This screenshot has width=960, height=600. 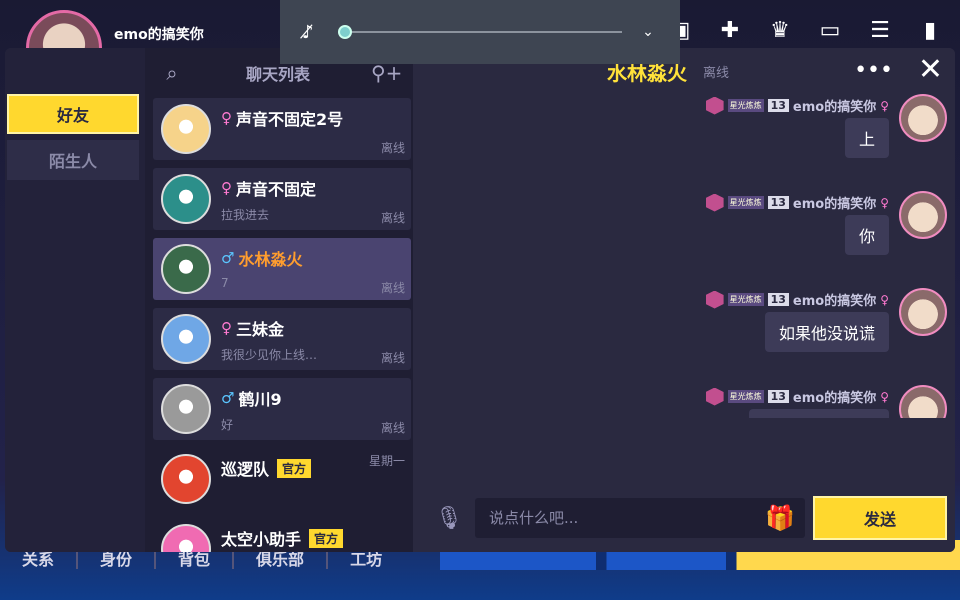 What do you see at coordinates (386, 461) in the screenshot?
I see `friend-time: 星期一` at bounding box center [386, 461].